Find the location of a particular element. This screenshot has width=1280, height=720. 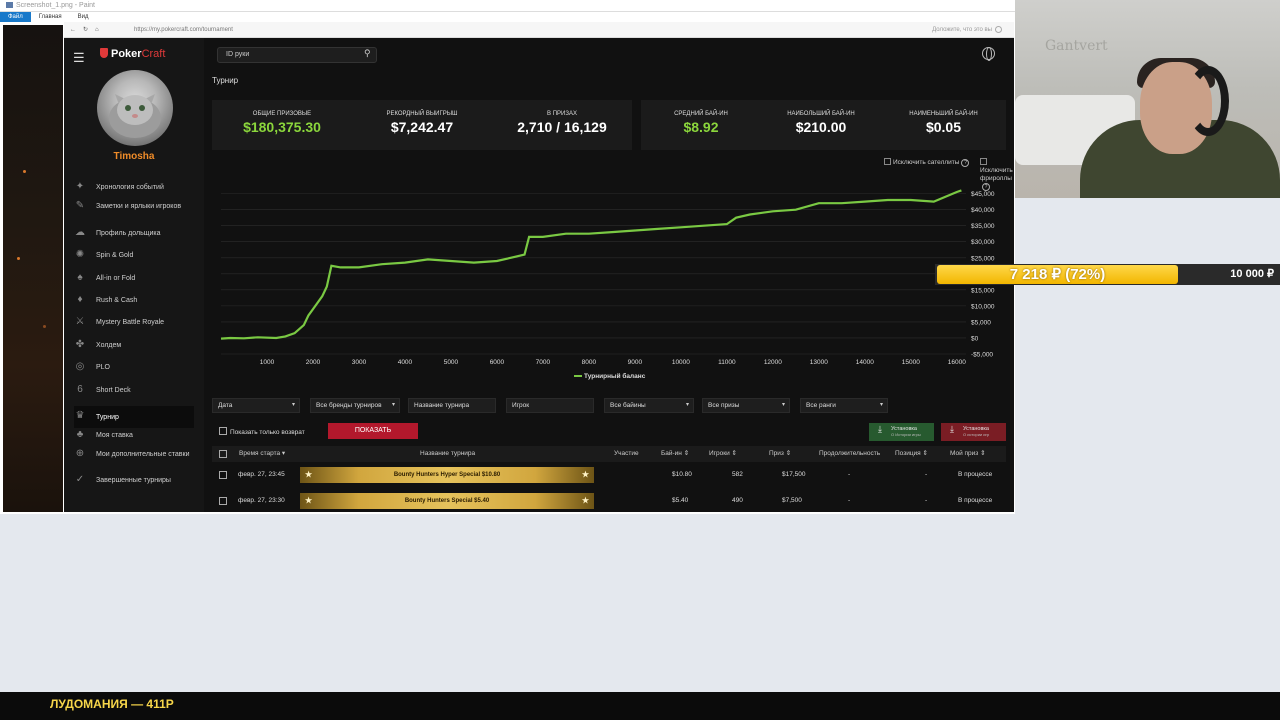

paint-title: Screenshot_1.png - Paint is located at coordinates (55, 5).